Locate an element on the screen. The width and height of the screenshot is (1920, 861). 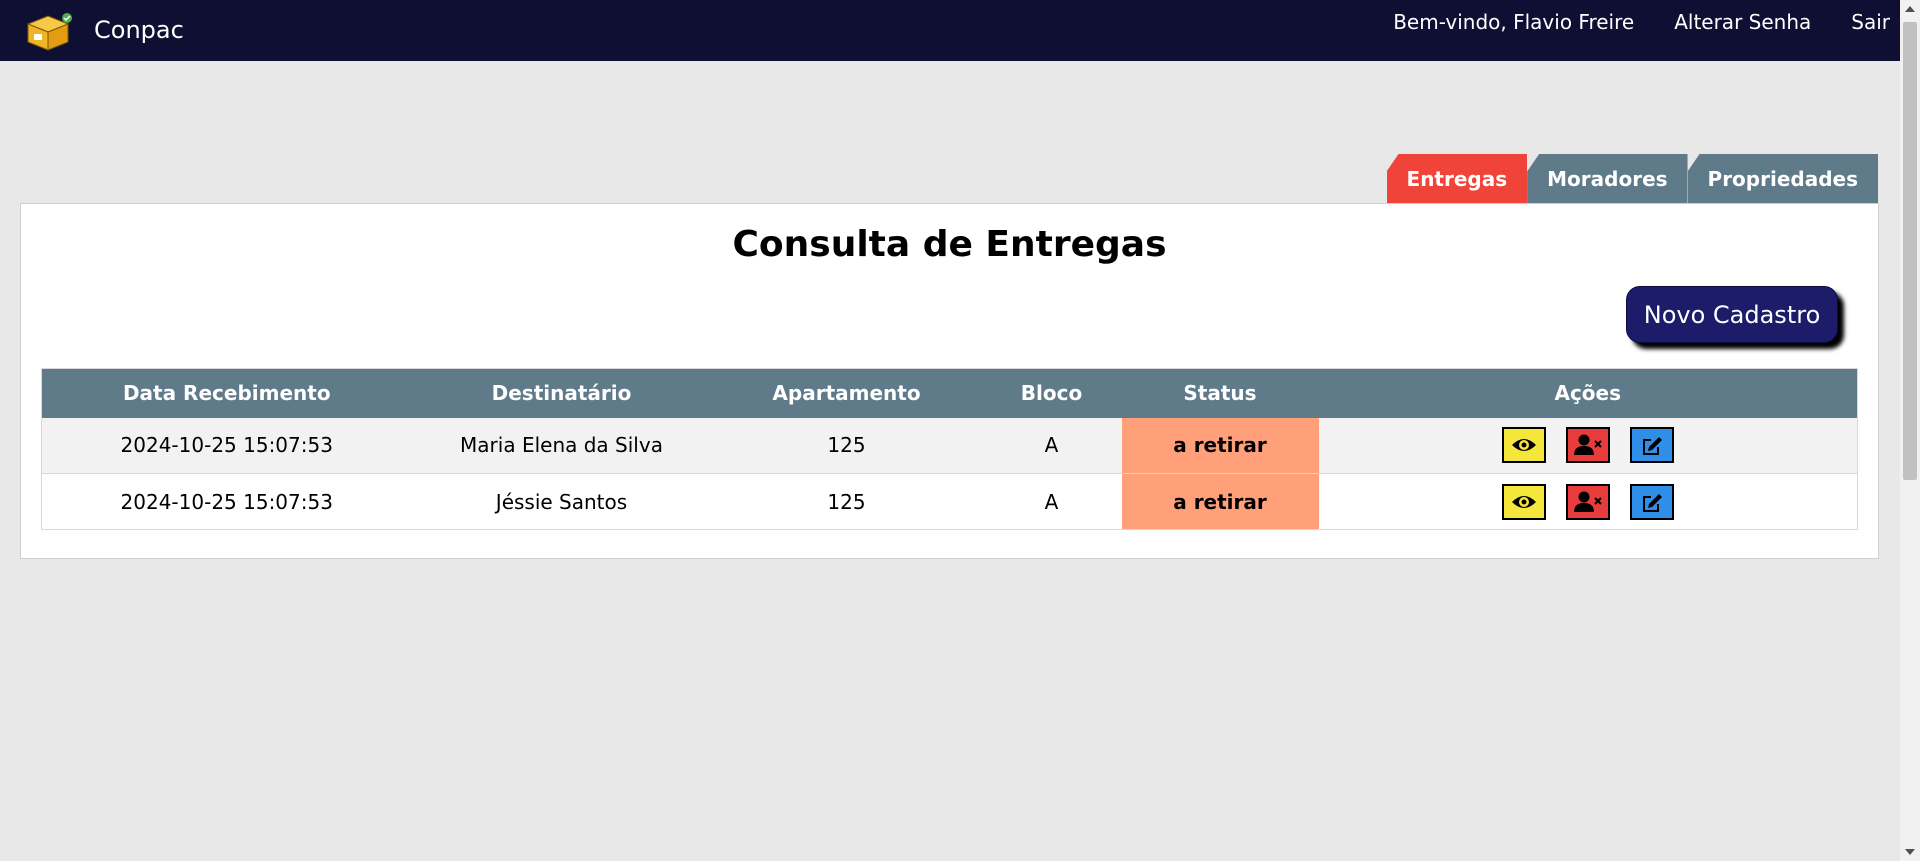
scrollbar-thumb is located at coordinates (1910, 251).